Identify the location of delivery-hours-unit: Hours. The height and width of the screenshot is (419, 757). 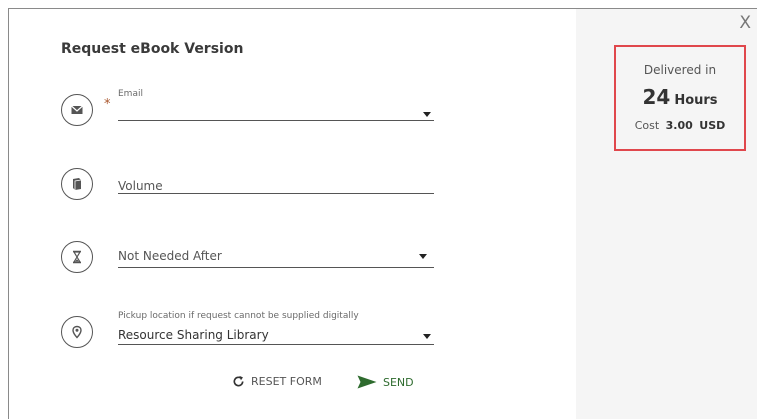
(696, 100).